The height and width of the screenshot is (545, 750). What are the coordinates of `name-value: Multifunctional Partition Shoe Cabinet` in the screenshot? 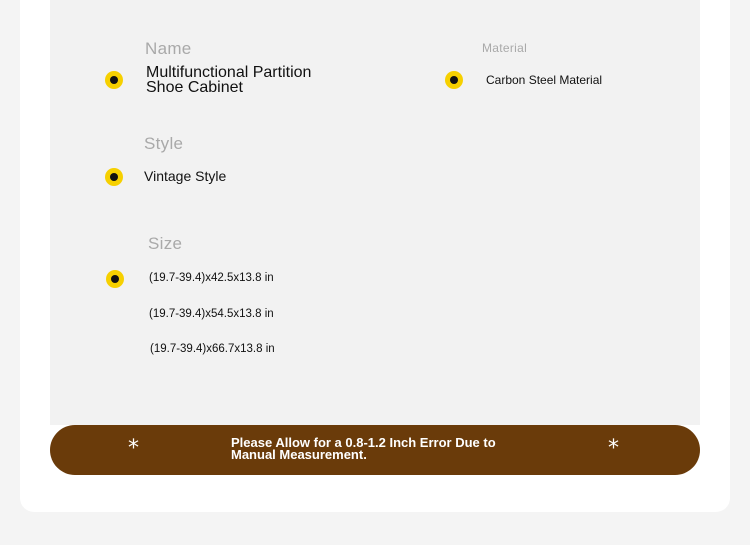 It's located at (229, 80).